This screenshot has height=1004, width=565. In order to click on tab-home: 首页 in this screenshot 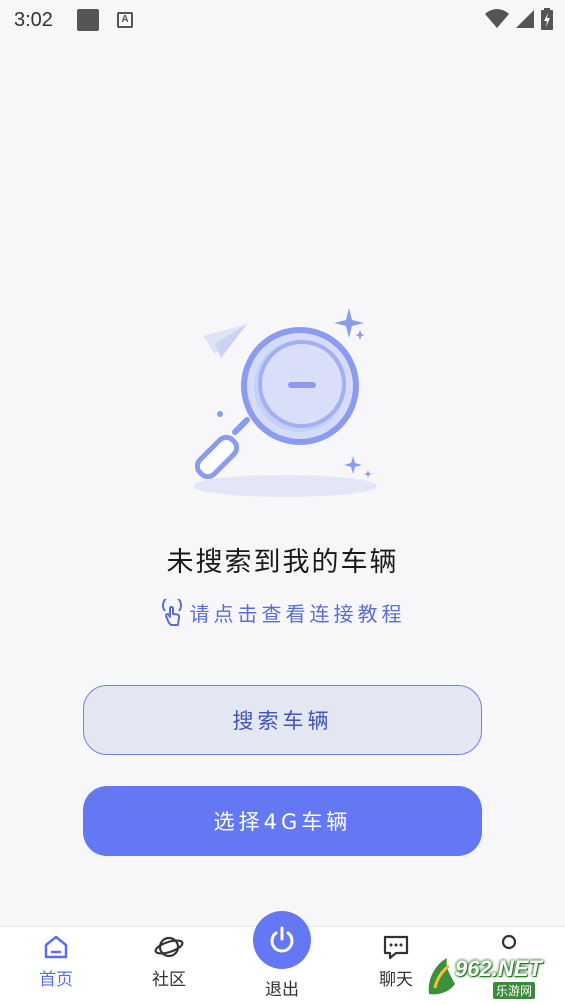, I will do `click(56, 968)`.